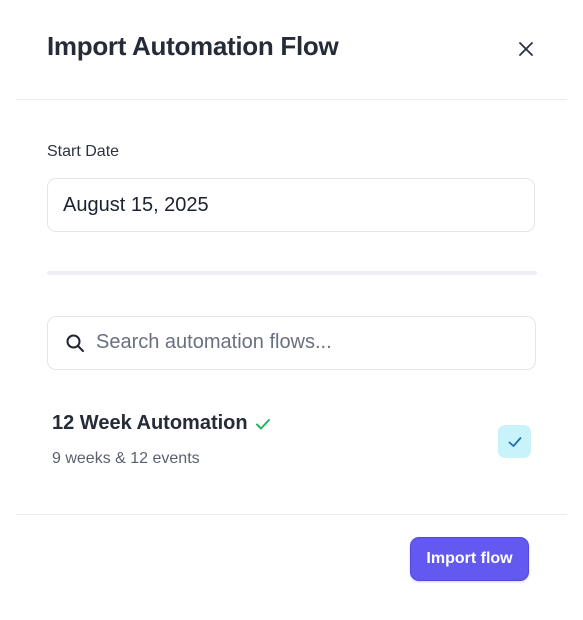 The image size is (583, 620). I want to click on checkmark-icon, so click(514, 441).